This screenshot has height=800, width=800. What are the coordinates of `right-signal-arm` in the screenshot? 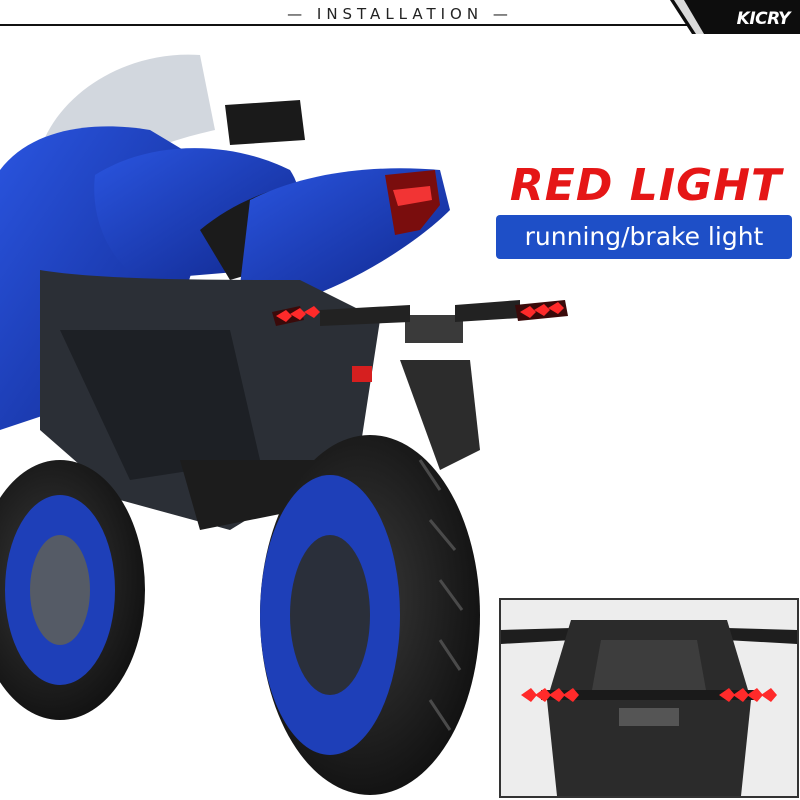 It's located at (487, 311).